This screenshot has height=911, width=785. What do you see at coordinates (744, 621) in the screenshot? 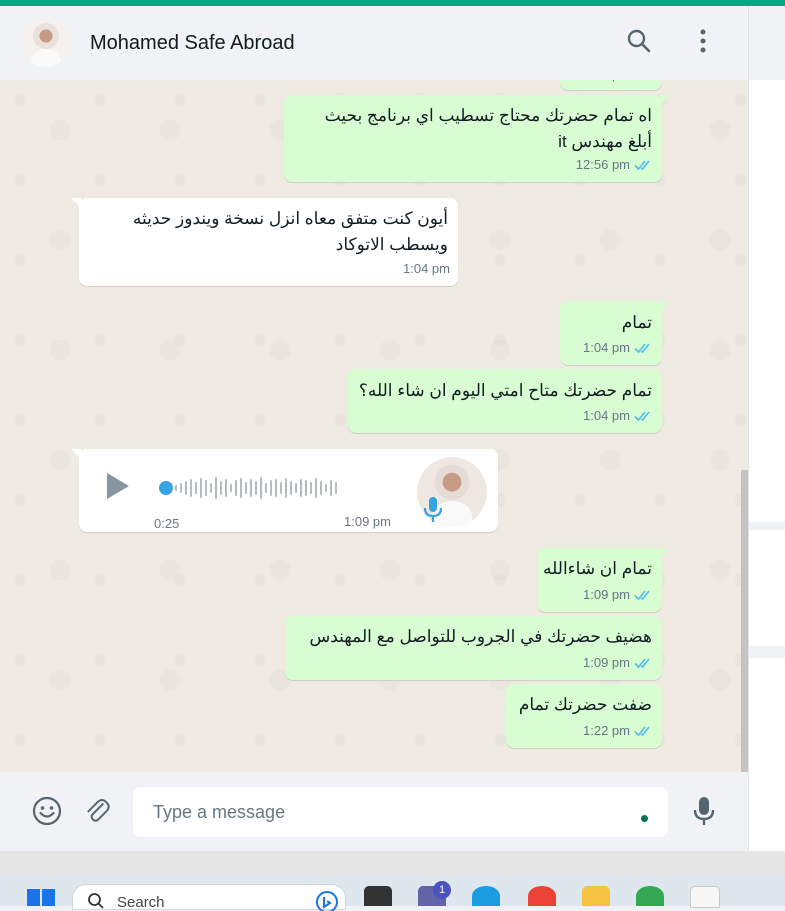
I see `scrollbar` at bounding box center [744, 621].